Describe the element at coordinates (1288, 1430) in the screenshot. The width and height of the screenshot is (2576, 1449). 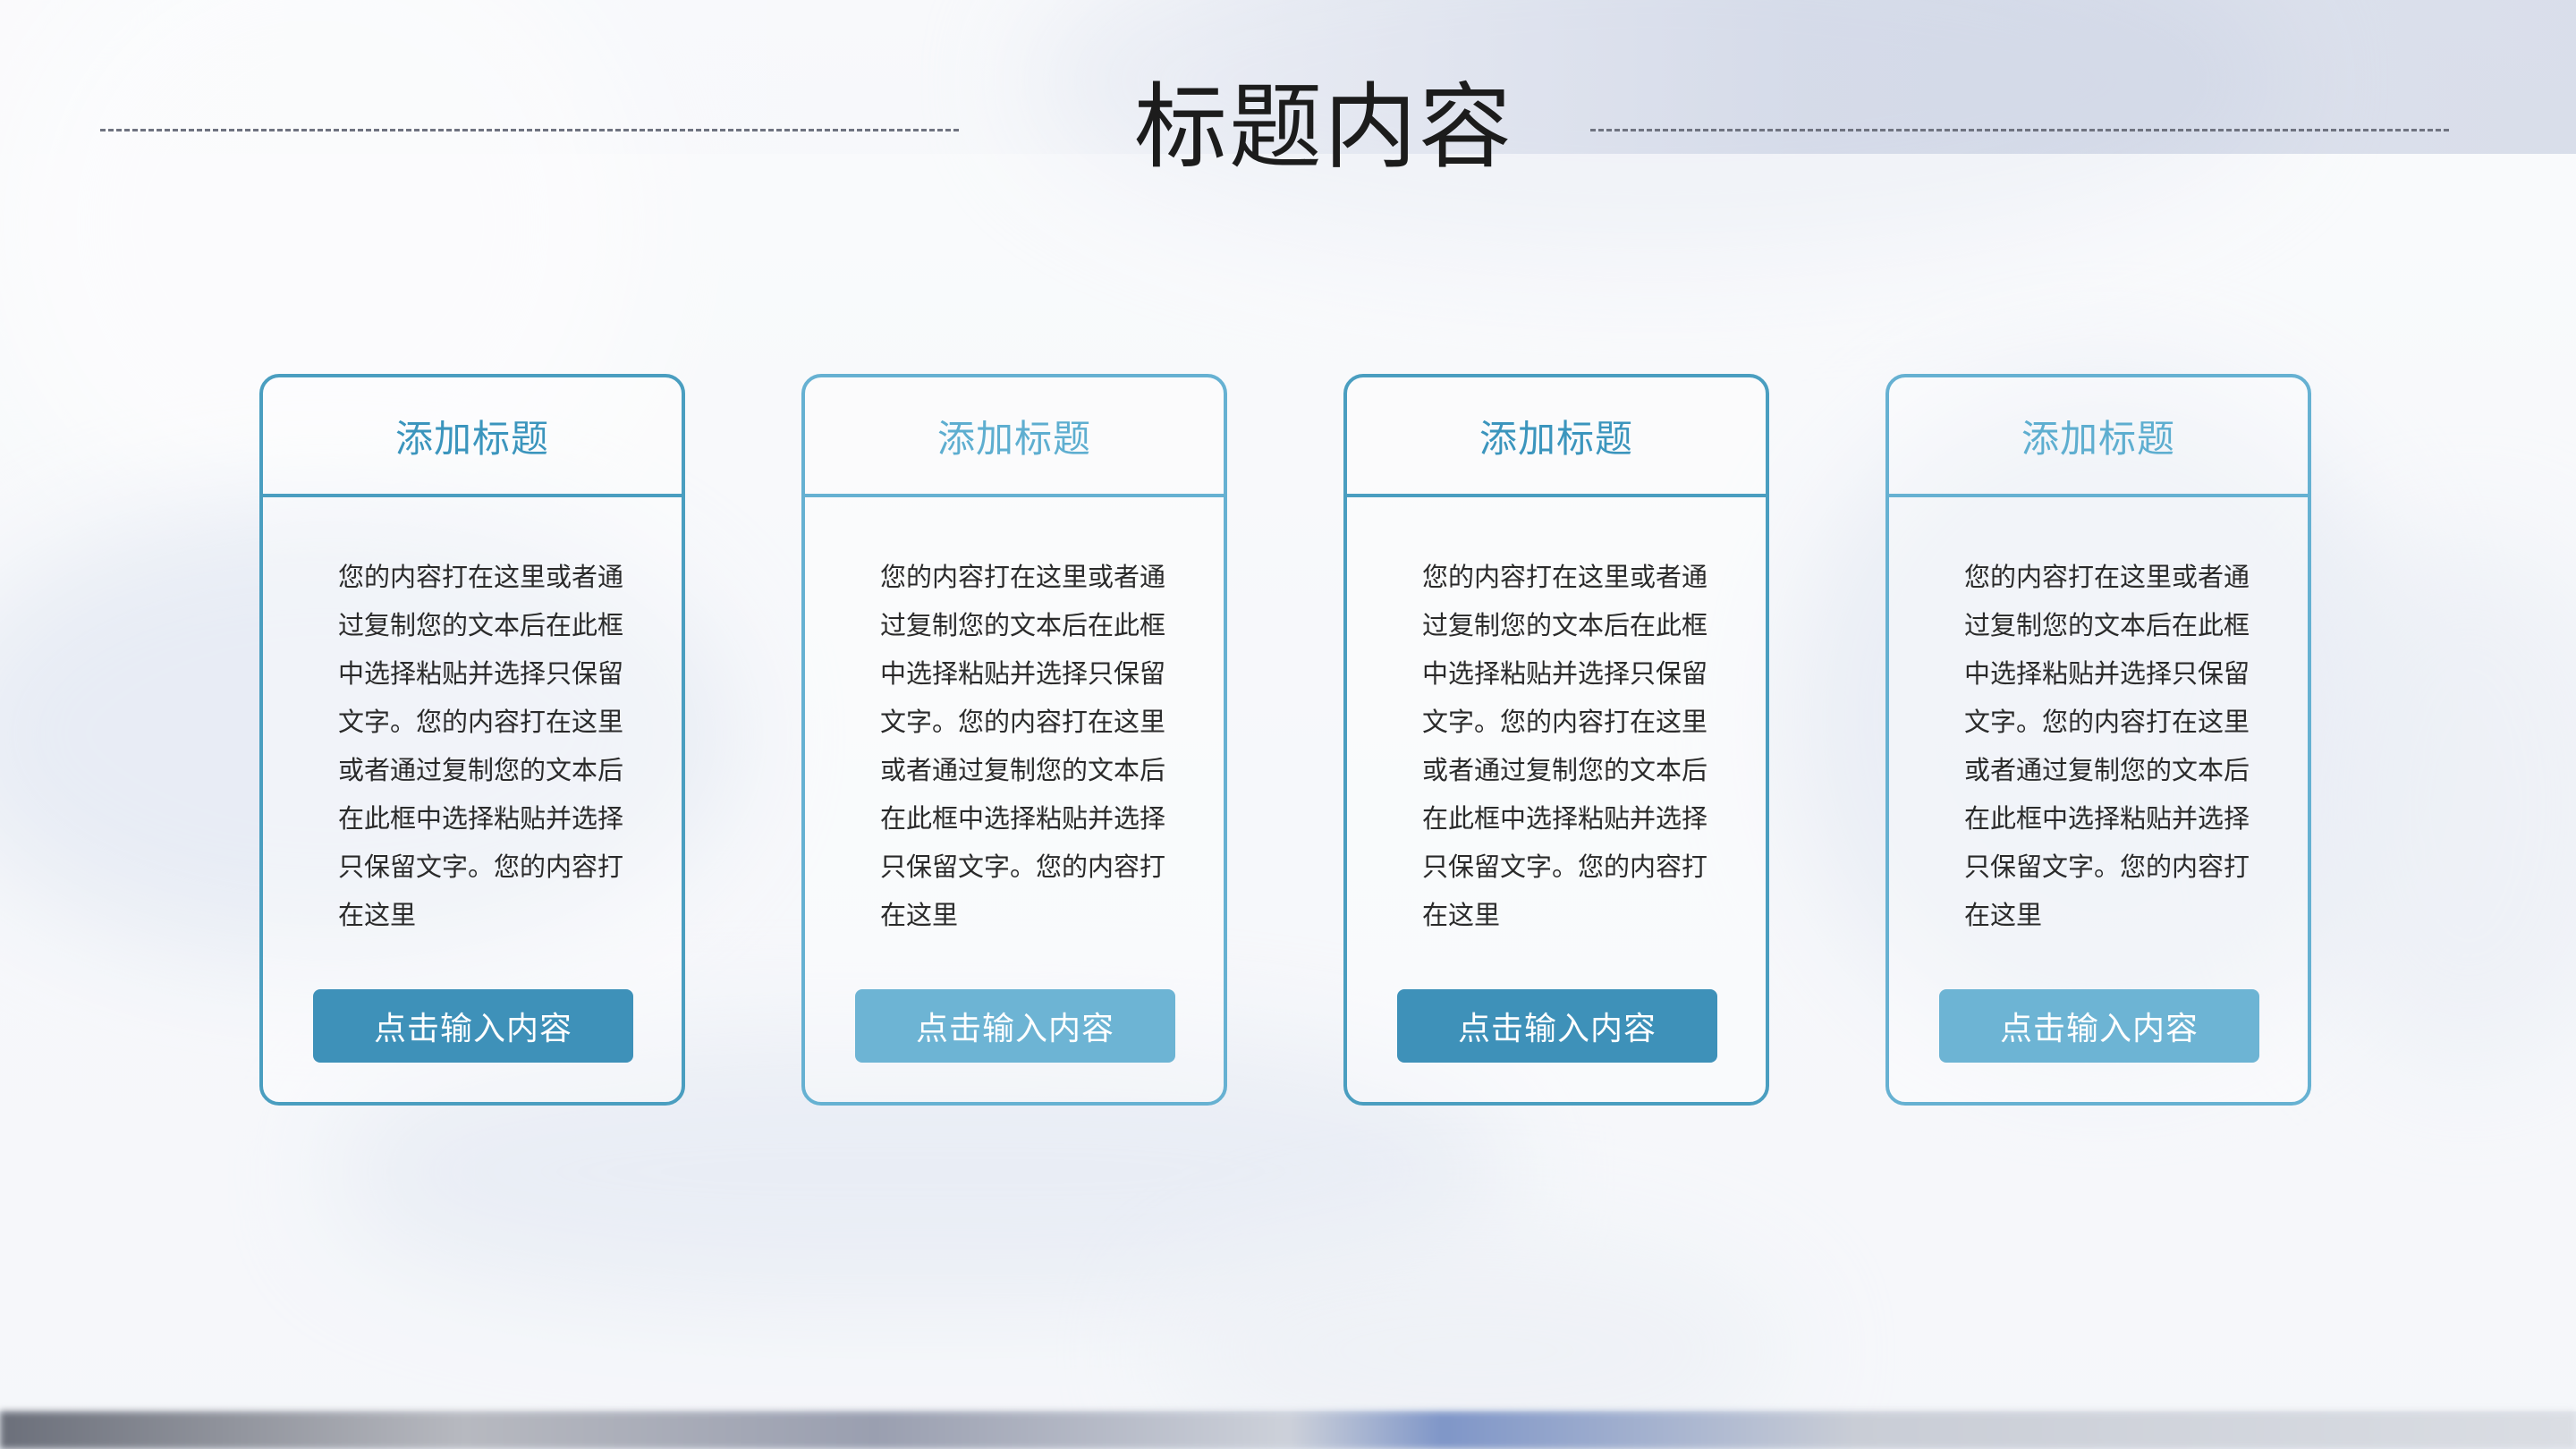
I see `bottom-photo-strip` at that location.